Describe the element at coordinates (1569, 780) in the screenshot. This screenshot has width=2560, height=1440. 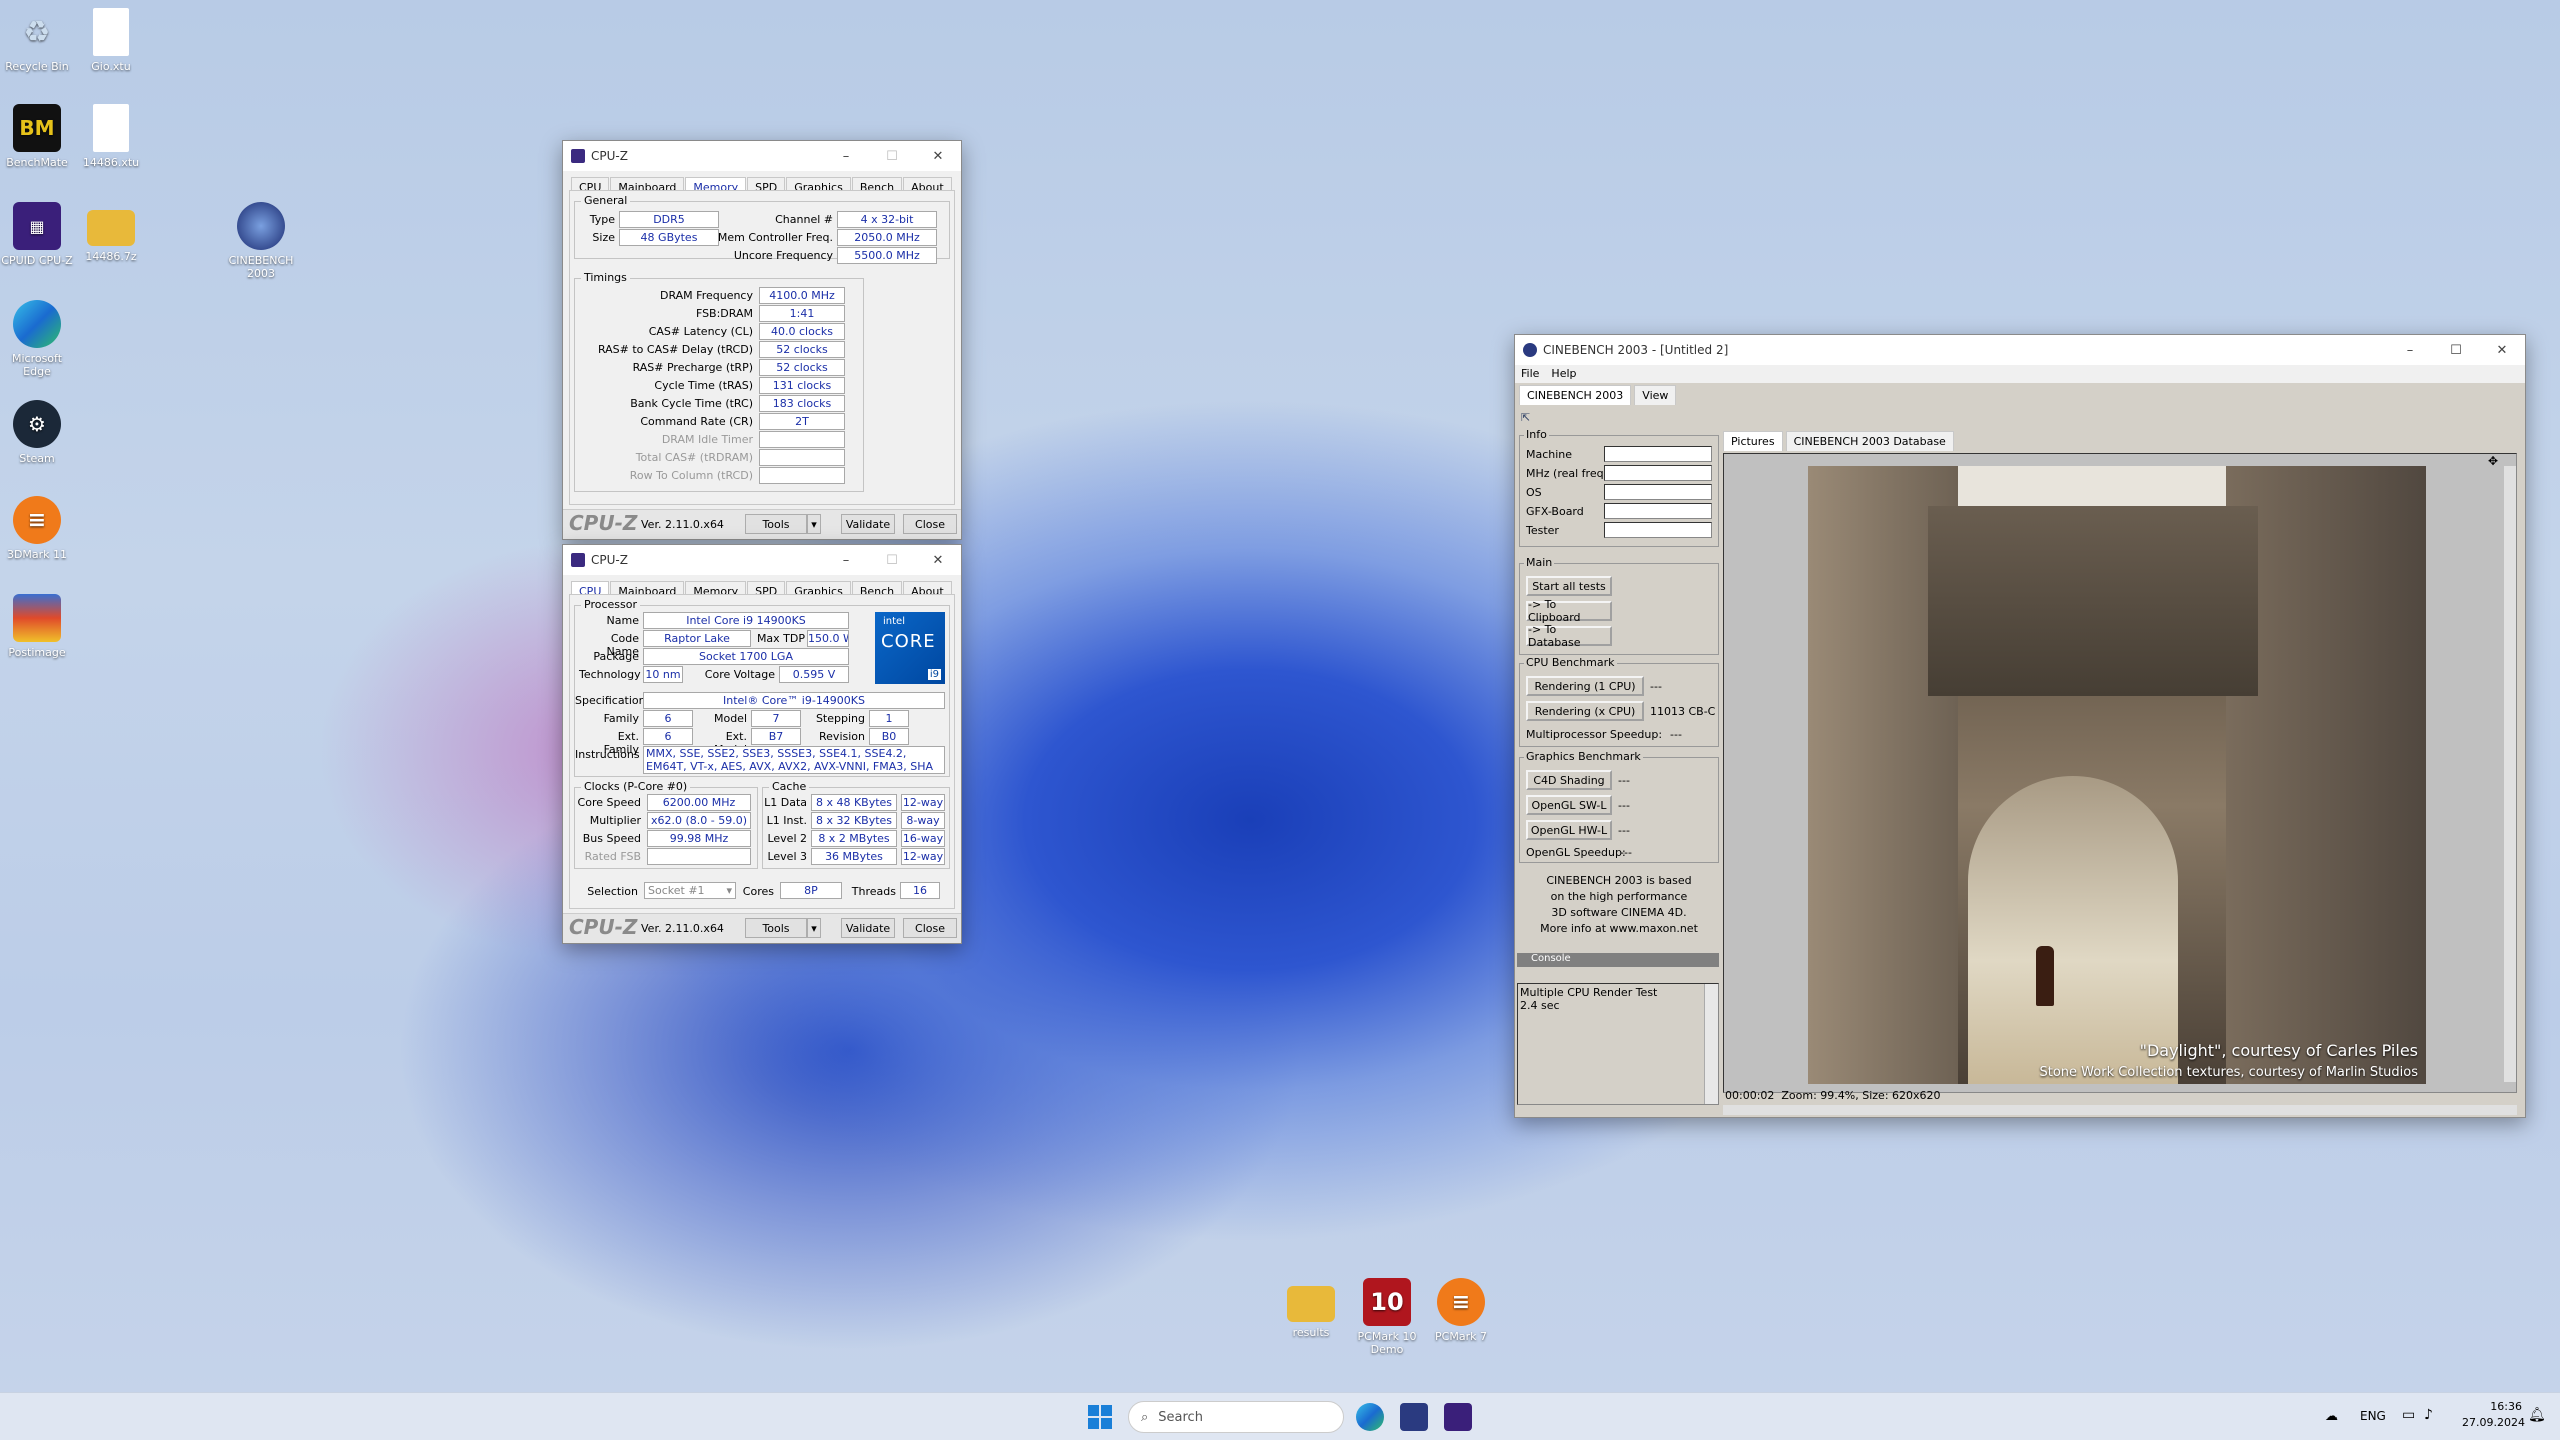
I see `graphics-test-button: C4D Shading` at that location.